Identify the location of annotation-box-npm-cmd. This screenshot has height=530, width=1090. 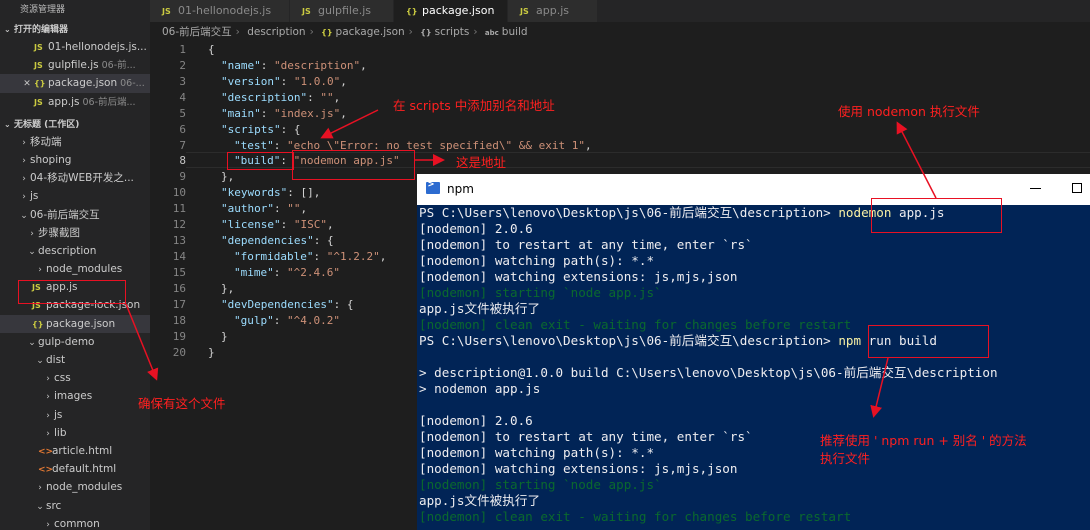
(928, 341).